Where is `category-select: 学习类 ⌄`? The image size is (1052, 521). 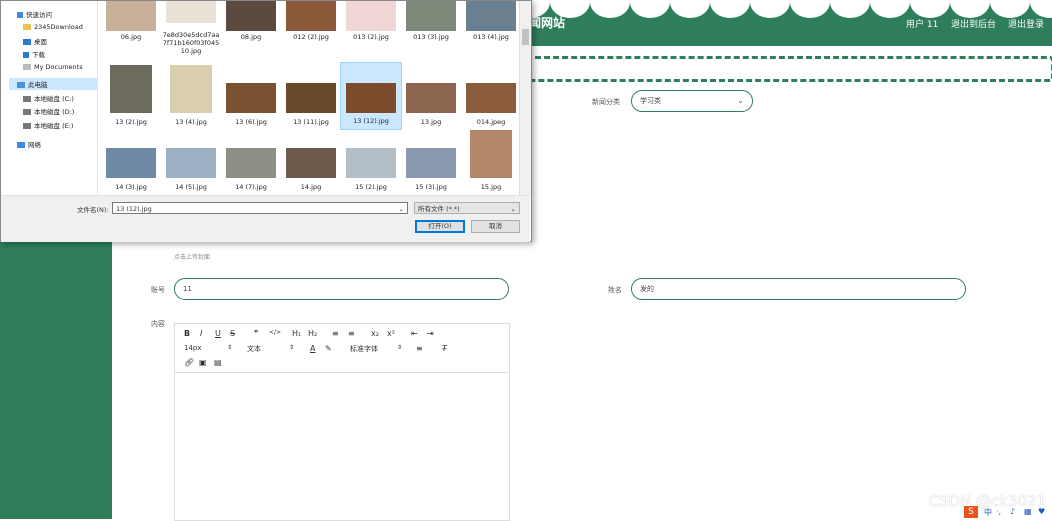
category-select: 学习类 ⌄ is located at coordinates (692, 101).